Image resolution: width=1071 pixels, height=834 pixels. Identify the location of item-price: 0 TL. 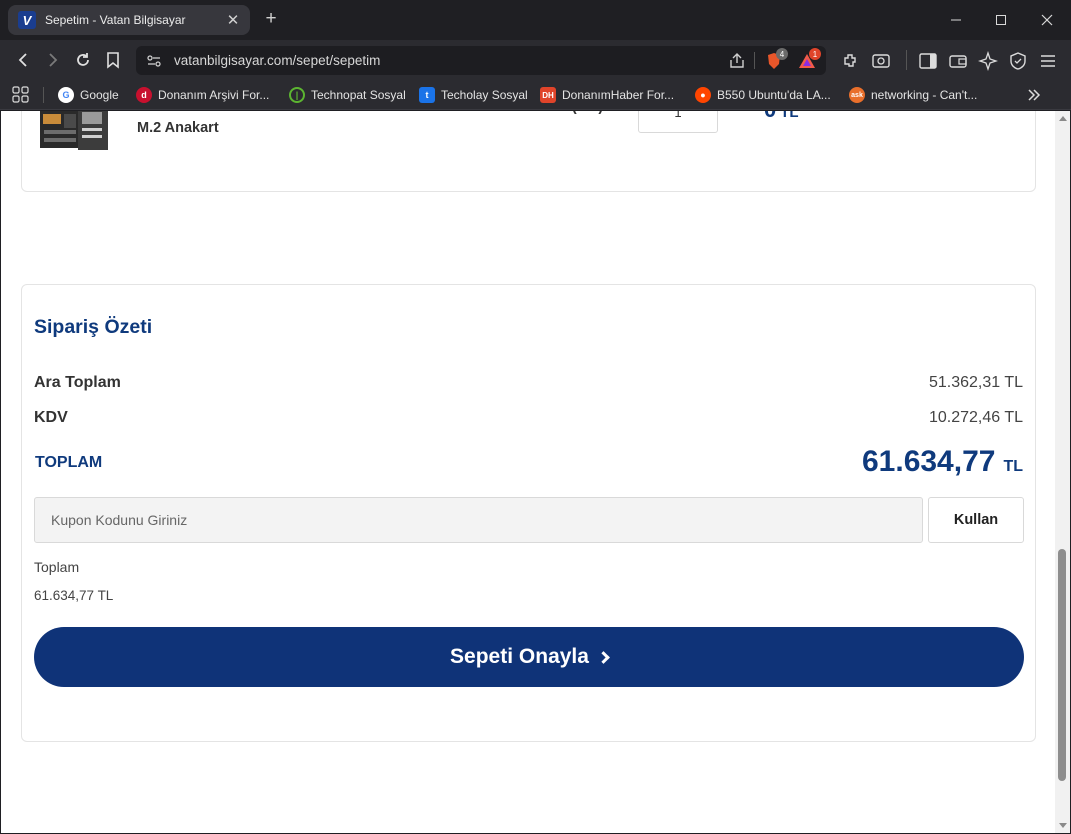
(781, 117).